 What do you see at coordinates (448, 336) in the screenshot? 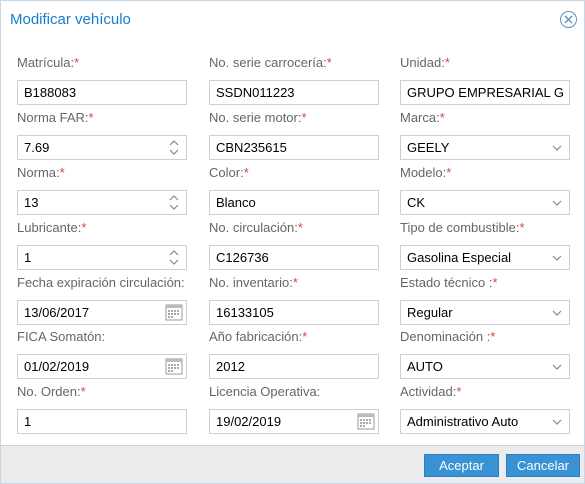
I see `denominacion-label: Denominación :*` at bounding box center [448, 336].